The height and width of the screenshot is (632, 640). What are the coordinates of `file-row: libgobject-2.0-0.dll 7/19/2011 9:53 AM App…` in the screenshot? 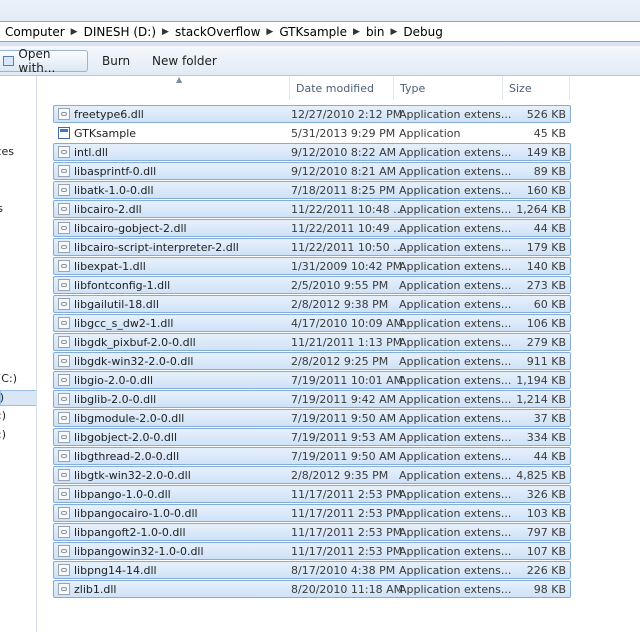 It's located at (312, 437).